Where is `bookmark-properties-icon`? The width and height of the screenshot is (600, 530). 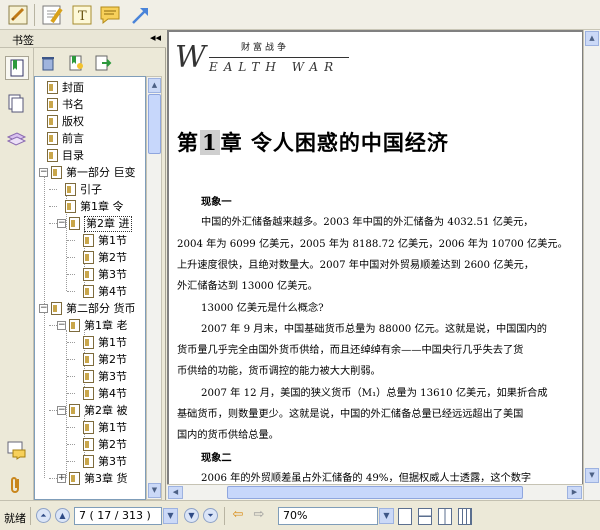 bookmark-properties-icon is located at coordinates (103, 63).